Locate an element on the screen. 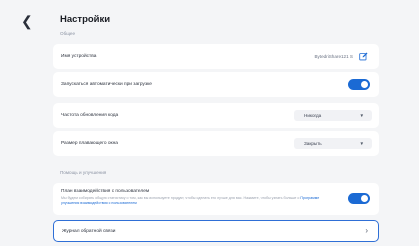 Image resolution: width=419 pixels, height=246 pixels. refresh-rate-value: Никогда is located at coordinates (313, 115).